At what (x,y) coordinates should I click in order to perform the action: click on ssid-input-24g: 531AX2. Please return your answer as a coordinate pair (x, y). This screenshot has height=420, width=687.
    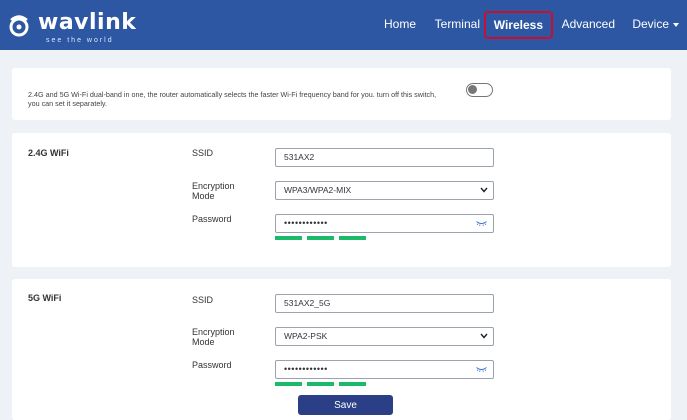
    Looking at the image, I should click on (384, 157).